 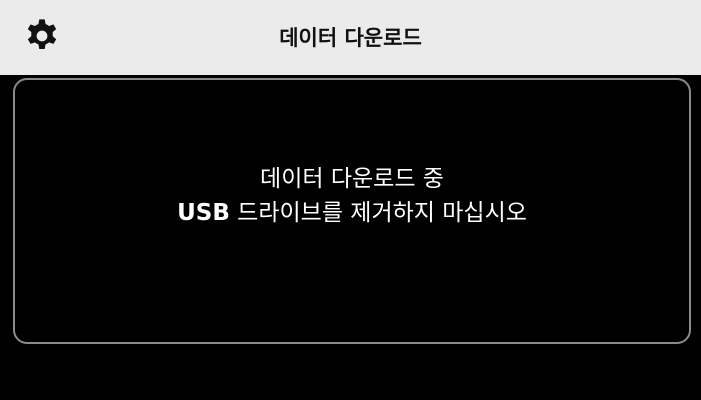 I want to click on usb-warning-text: 드라이브를 제거하지 마십시오, so click(x=378, y=213).